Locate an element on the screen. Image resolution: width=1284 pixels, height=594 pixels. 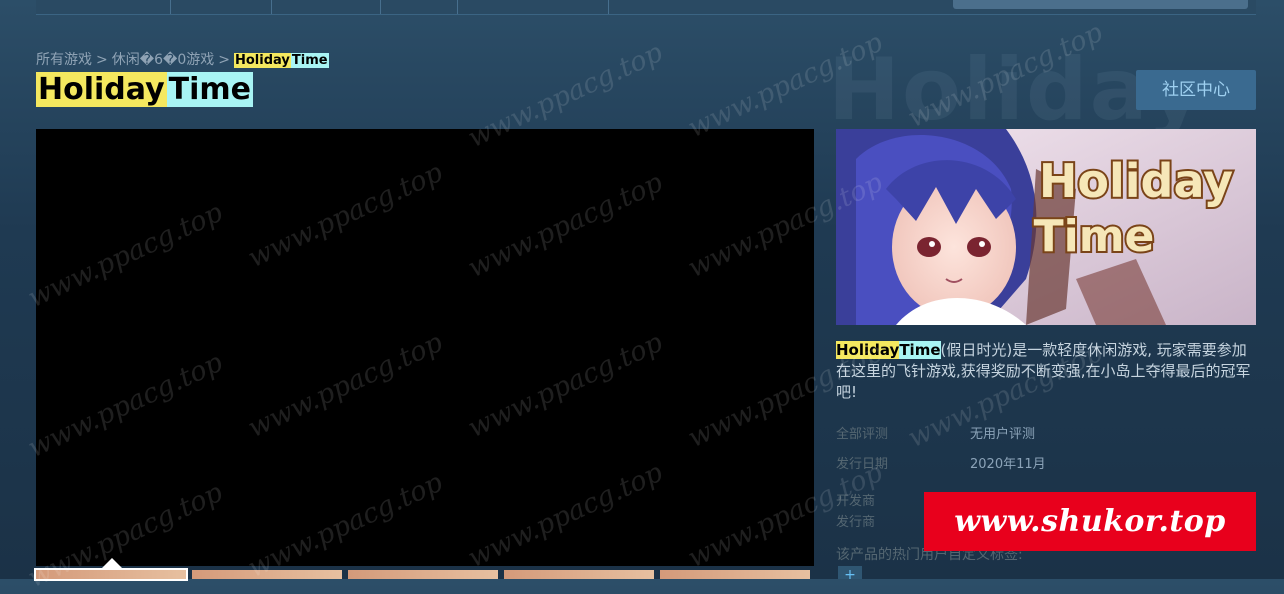
breadcrumb: 所有游戏 > 休闲�6�0游戏 > Holiday Time is located at coordinates (182, 59).